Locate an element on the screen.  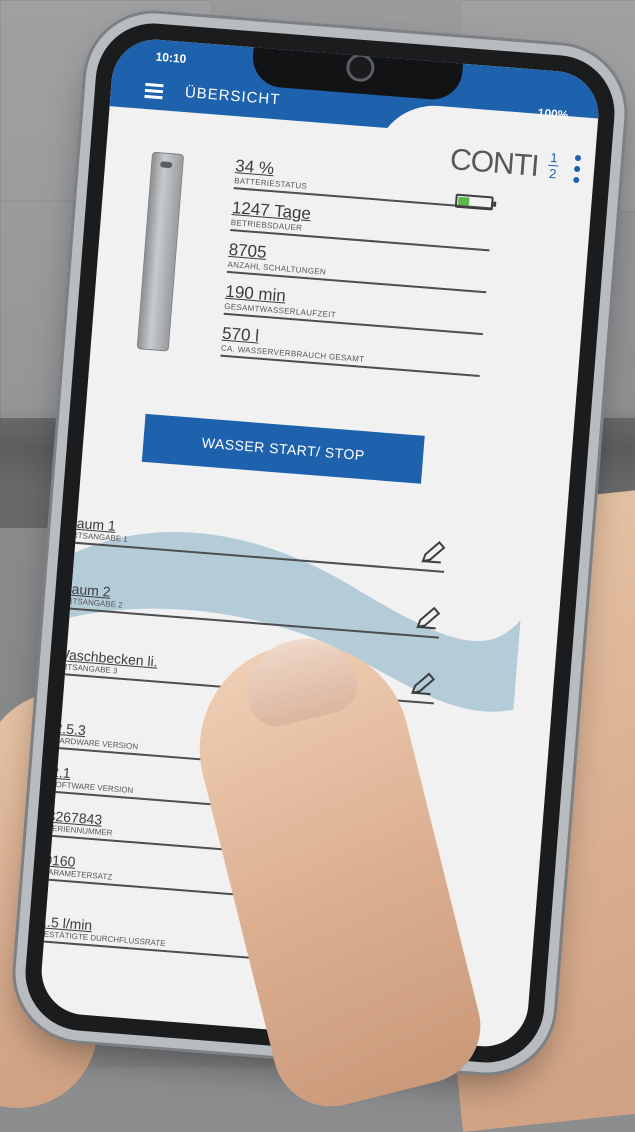
more-options-icon is located at coordinates (577, 171).